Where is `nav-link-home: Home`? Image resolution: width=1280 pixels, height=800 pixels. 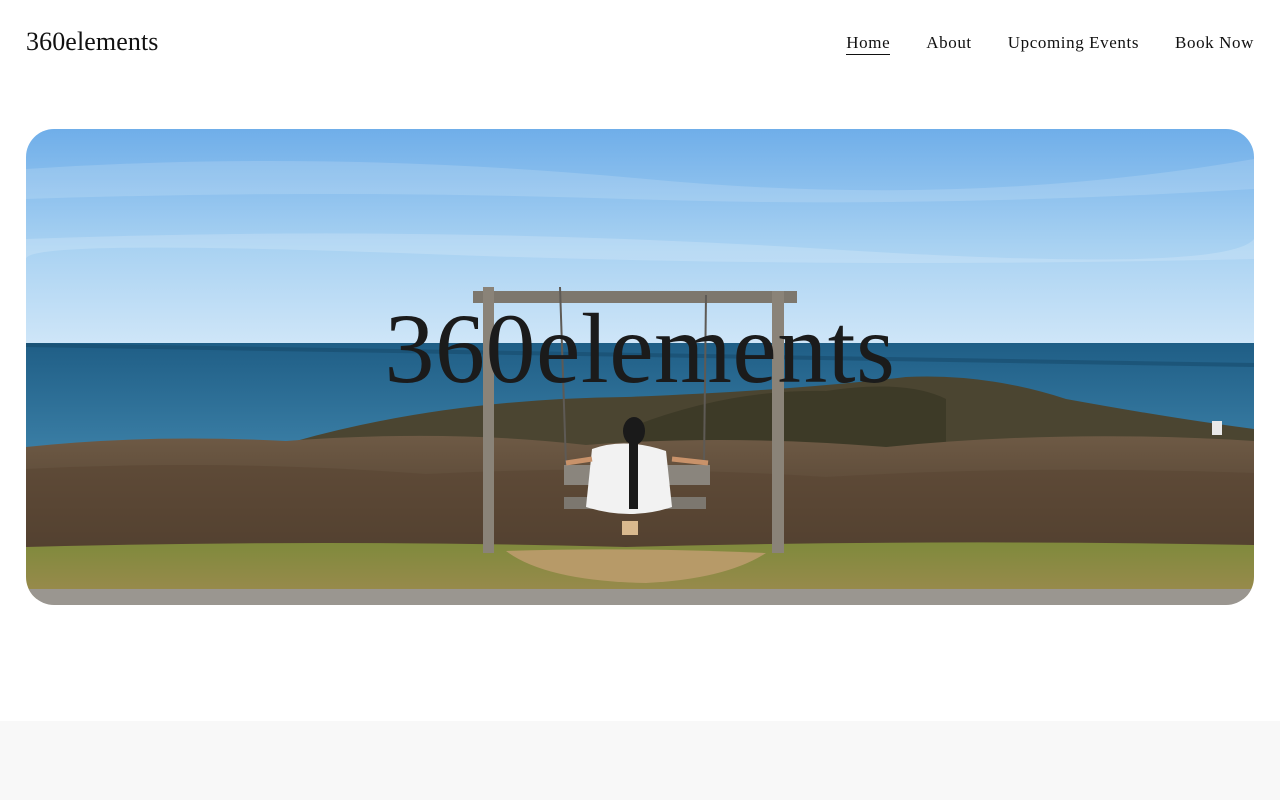 nav-link-home: Home is located at coordinates (868, 44).